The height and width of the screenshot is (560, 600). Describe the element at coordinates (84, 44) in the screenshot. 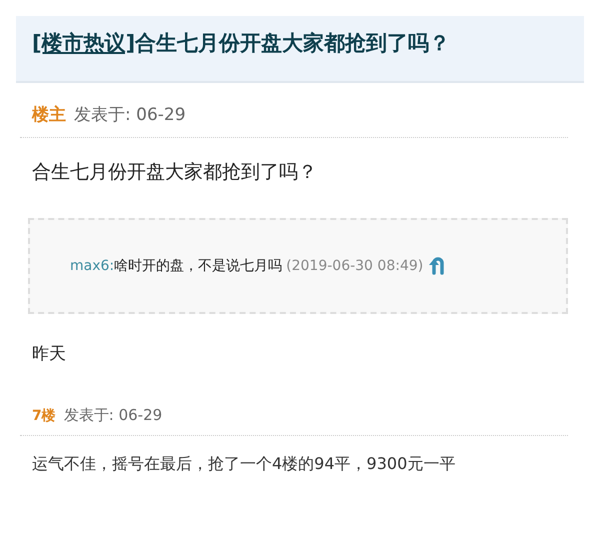

I see `category-link: [楼市热议]` at that location.